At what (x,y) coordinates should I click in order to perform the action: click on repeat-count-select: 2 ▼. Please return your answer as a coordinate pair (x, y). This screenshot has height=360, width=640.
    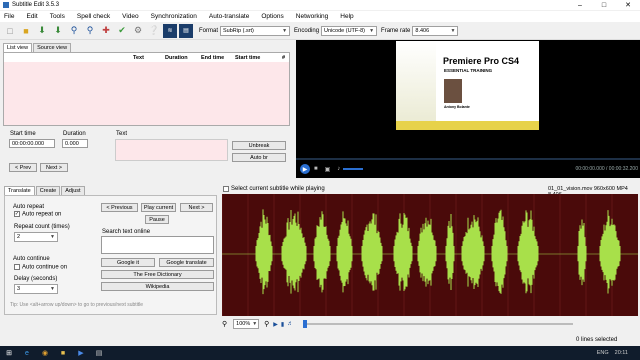
    Looking at the image, I should click on (36, 237).